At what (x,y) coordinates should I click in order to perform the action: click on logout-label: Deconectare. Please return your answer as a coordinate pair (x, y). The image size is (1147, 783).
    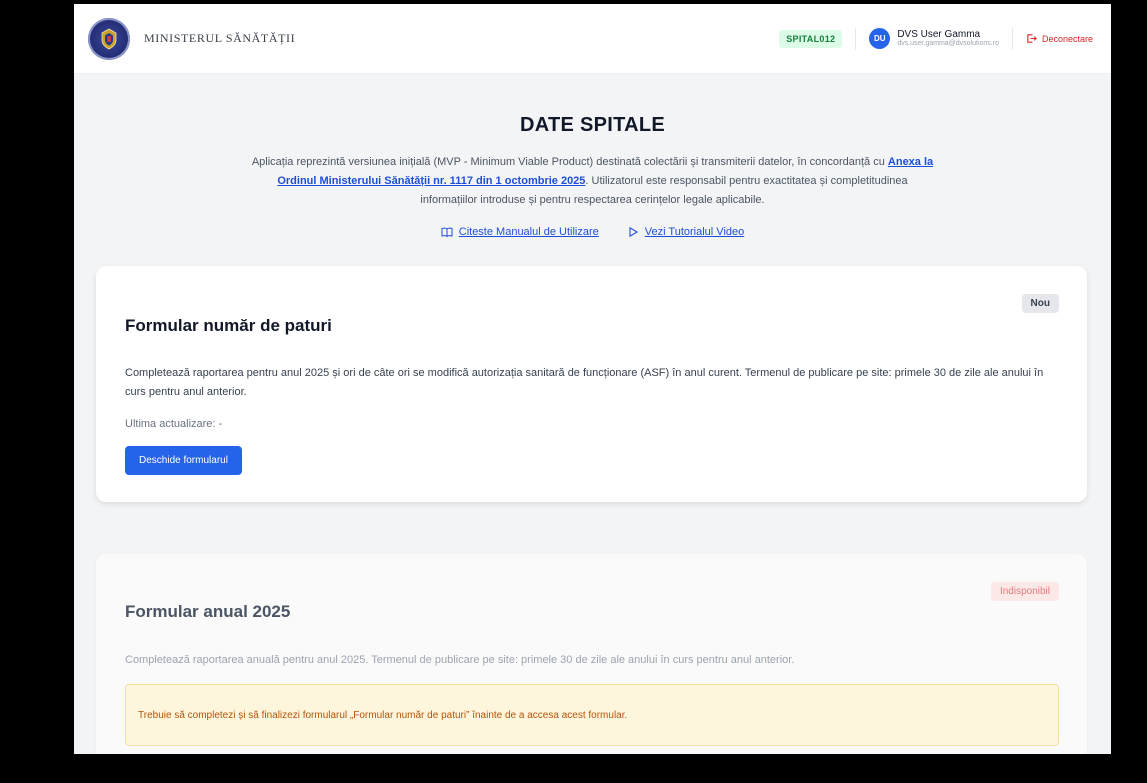
    Looking at the image, I should click on (1067, 38).